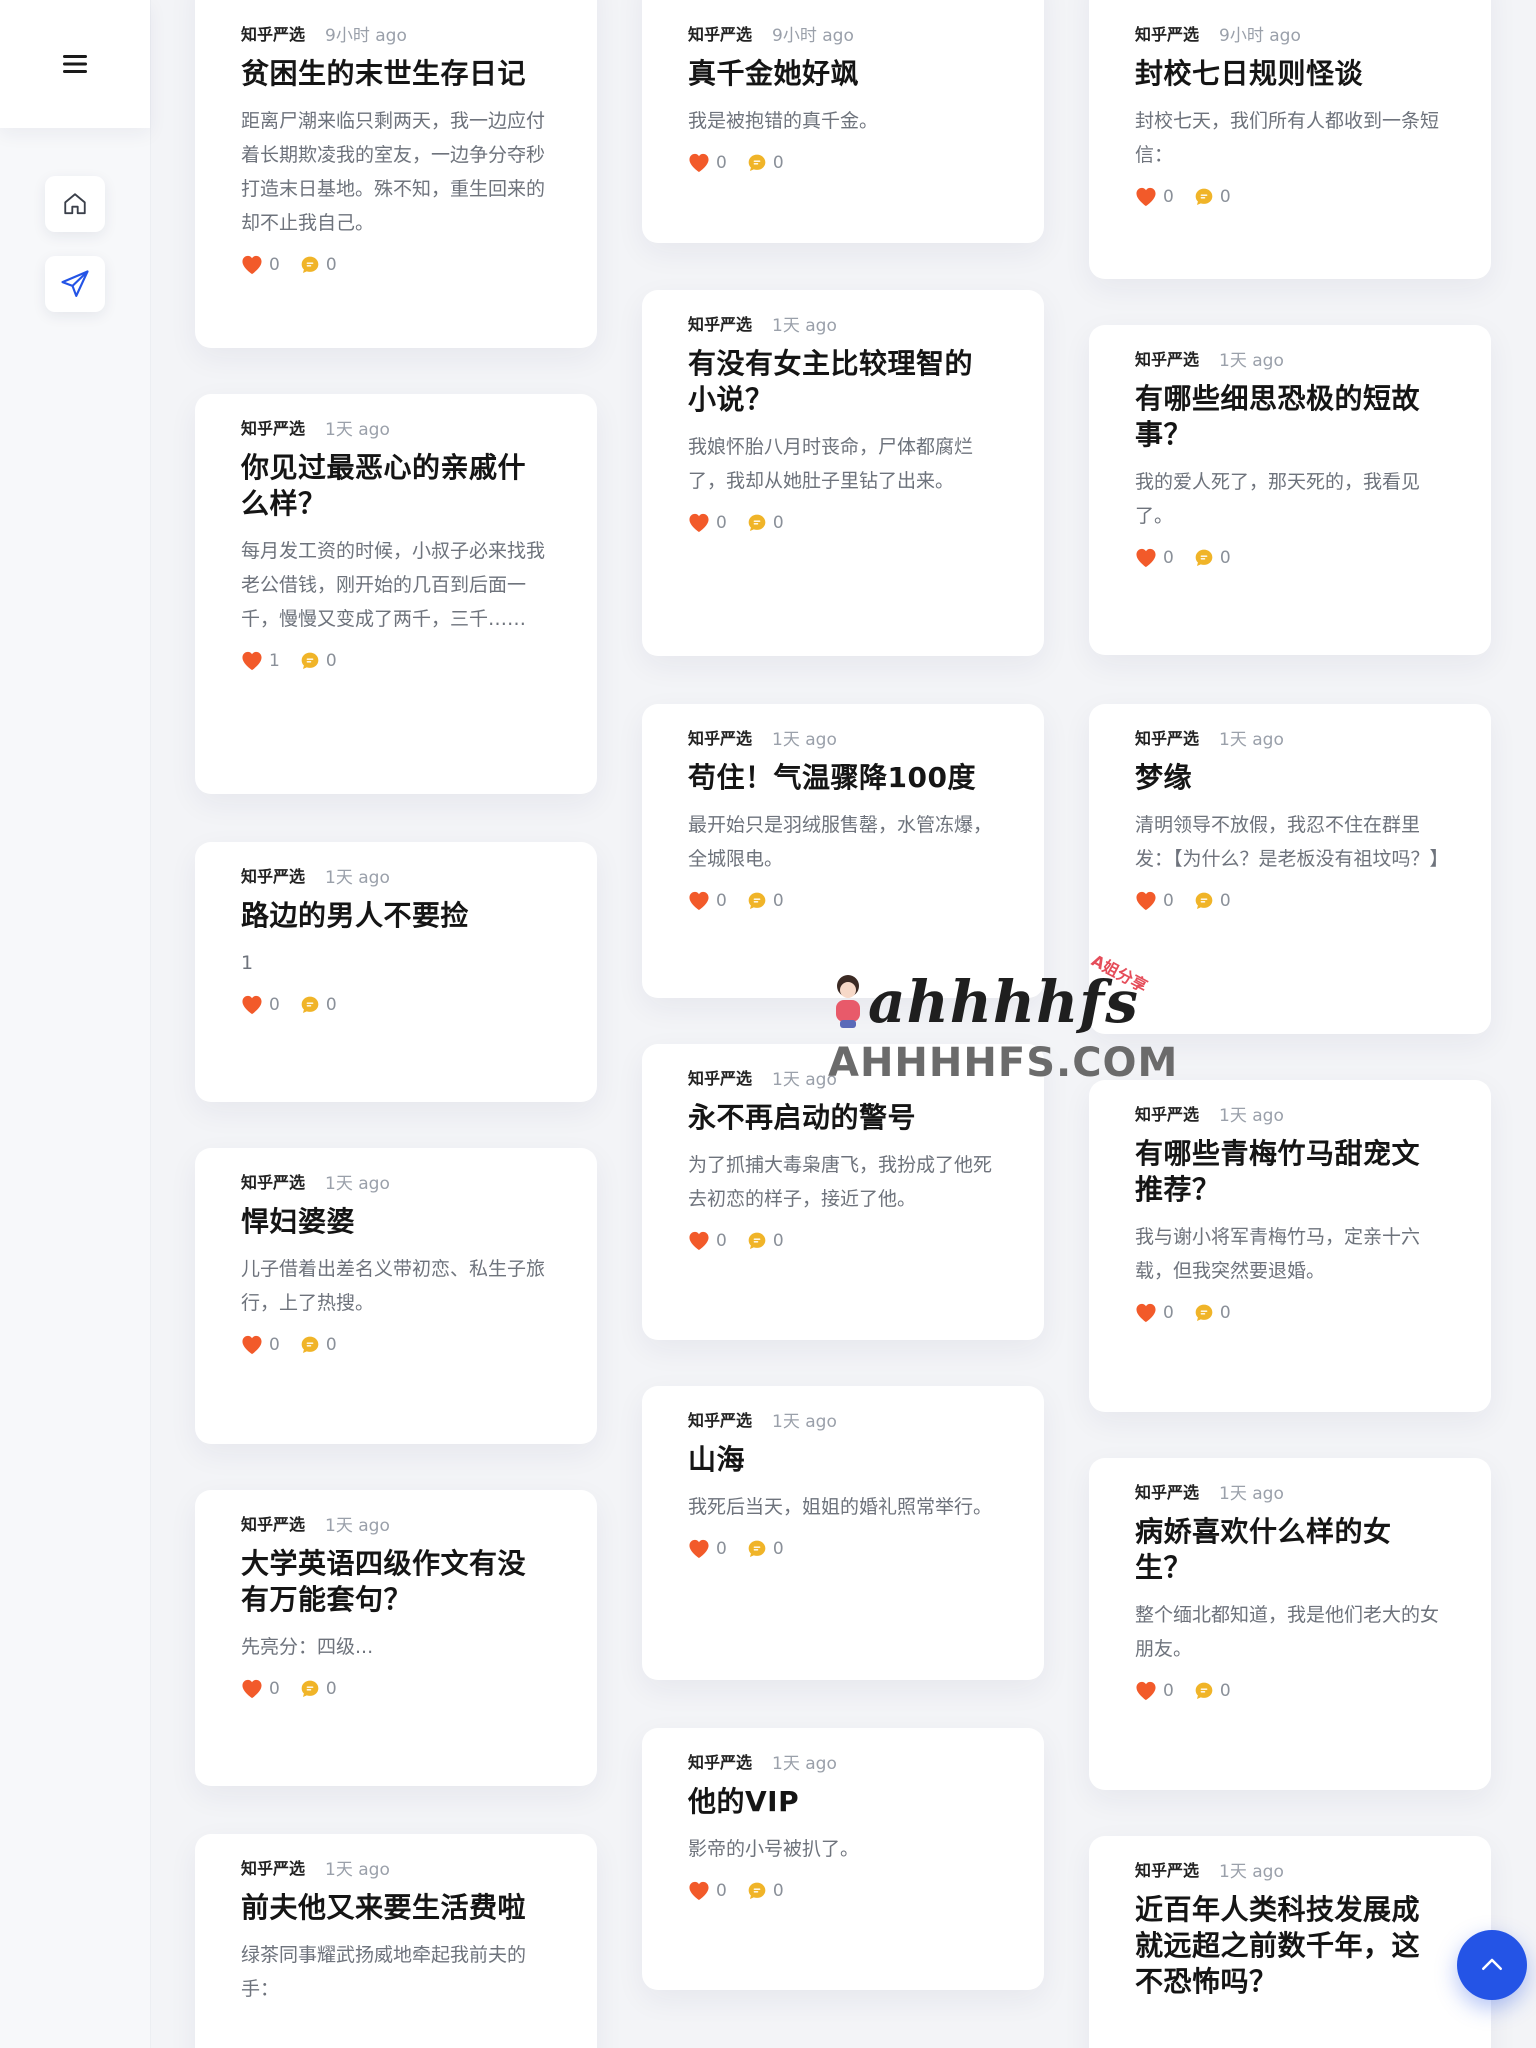  I want to click on card-title: 封校七日规则怪谈, so click(1291, 74).